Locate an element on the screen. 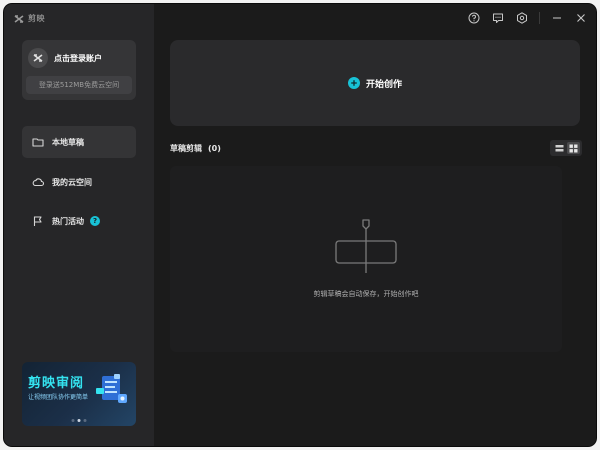 This screenshot has height=450, width=600. cloud-icon is located at coordinates (38, 182).